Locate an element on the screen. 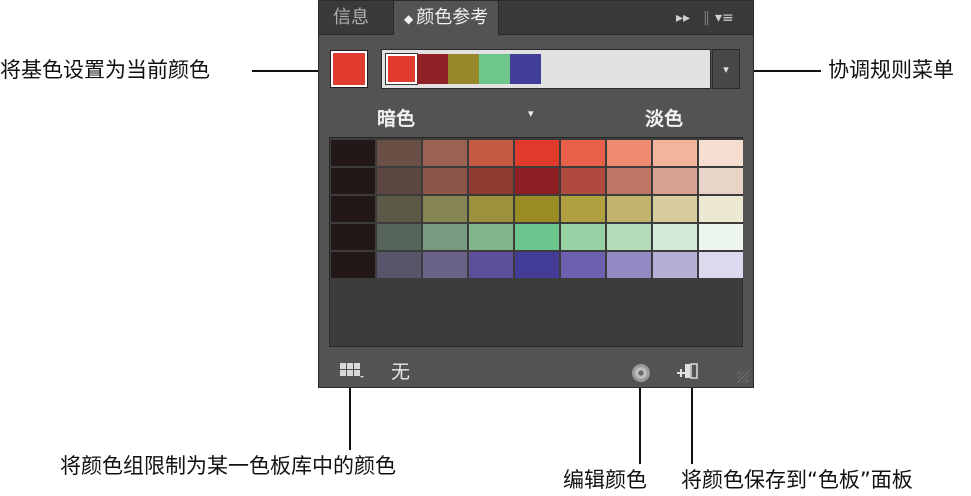 This screenshot has height=496, width=971. leader-line-harmony-menu is located at coordinates (783, 71).